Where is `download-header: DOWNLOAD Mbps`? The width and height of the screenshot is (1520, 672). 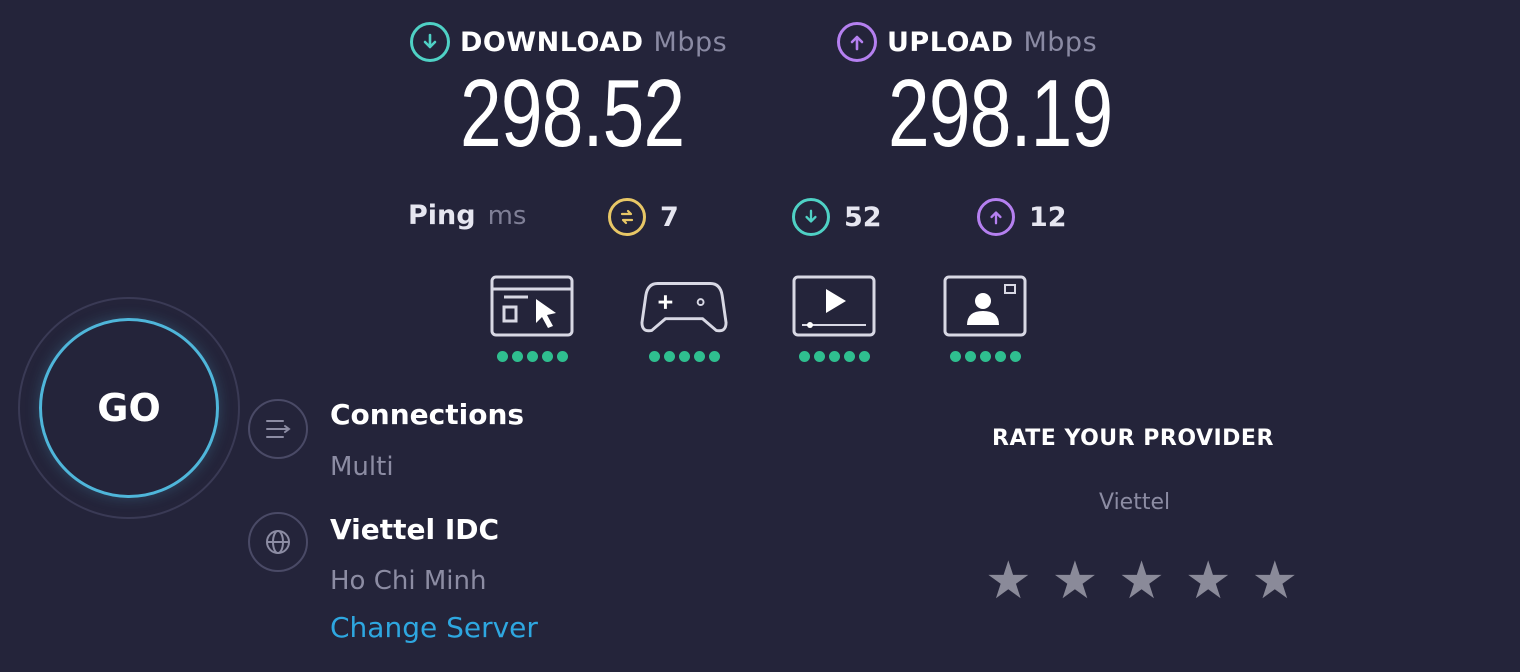 download-header: DOWNLOAD Mbps is located at coordinates (568, 42).